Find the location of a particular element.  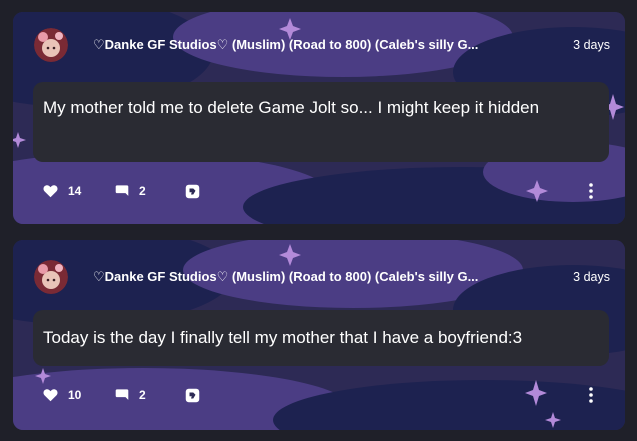

like-button: 10 is located at coordinates (62, 395).